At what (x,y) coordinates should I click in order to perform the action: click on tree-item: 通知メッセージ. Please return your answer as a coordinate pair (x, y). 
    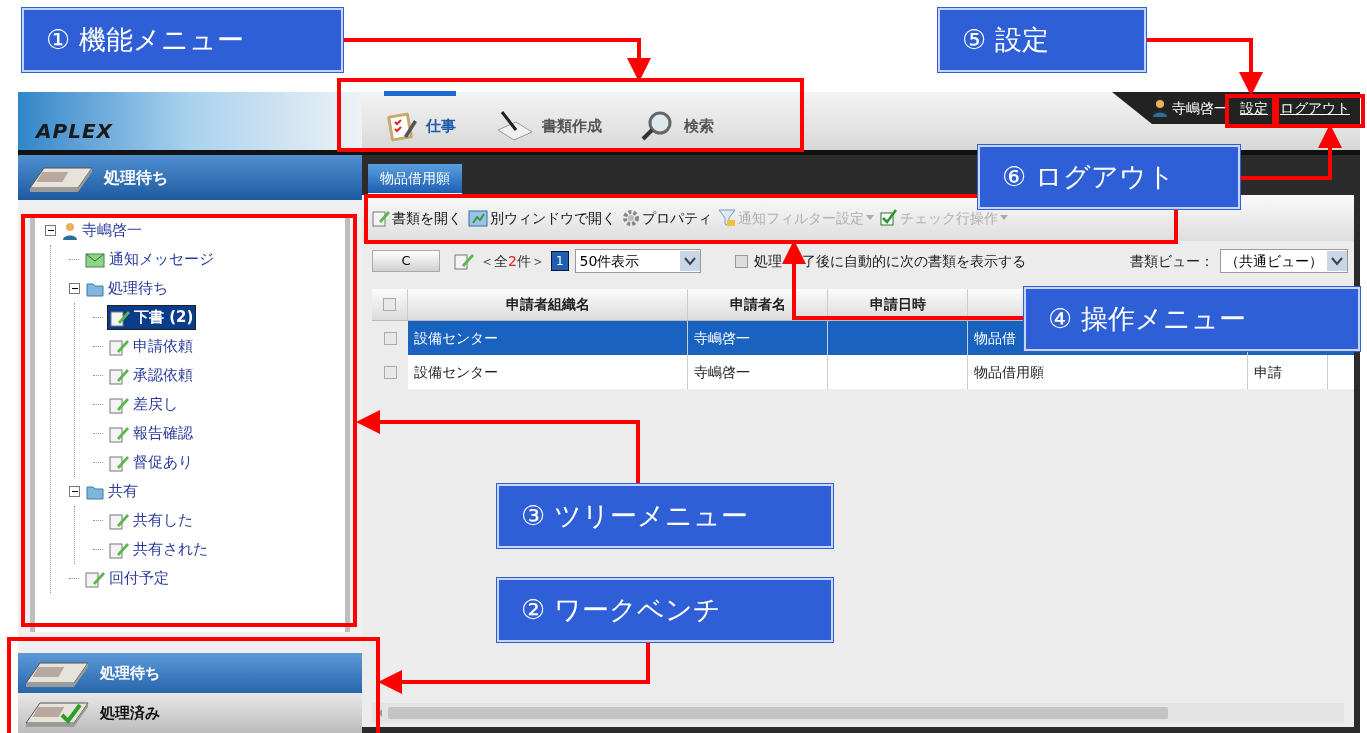
    Looking at the image, I should click on (149, 259).